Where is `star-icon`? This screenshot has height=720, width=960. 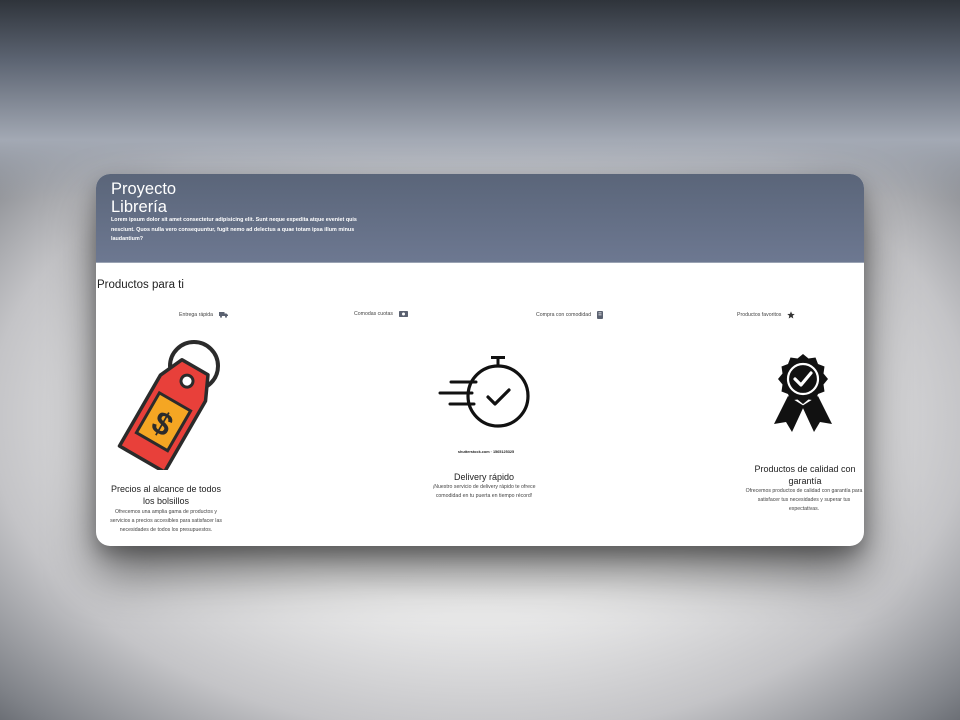 star-icon is located at coordinates (791, 315).